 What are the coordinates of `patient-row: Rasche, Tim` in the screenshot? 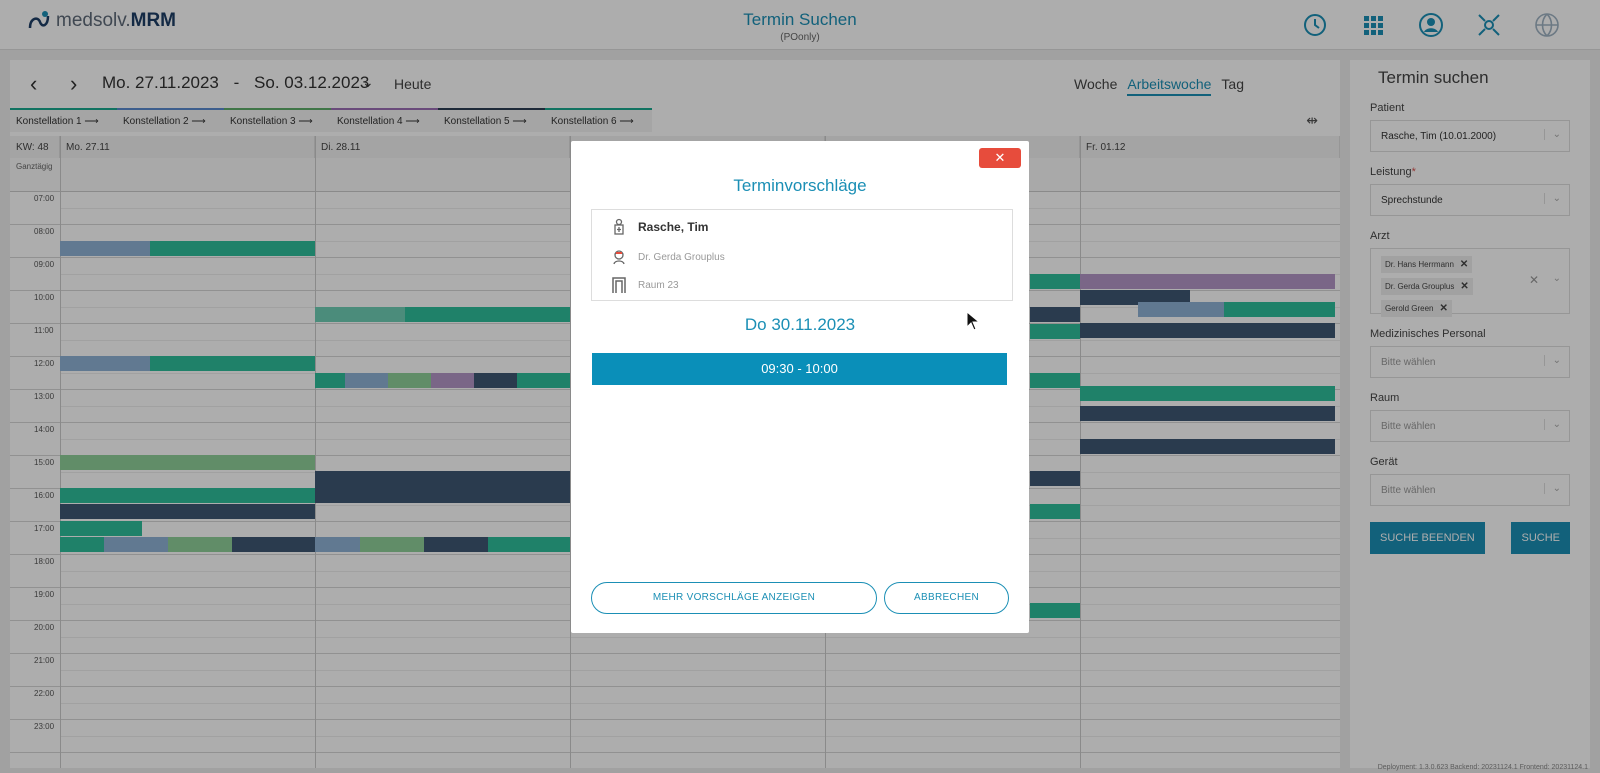 It's located at (659, 227).